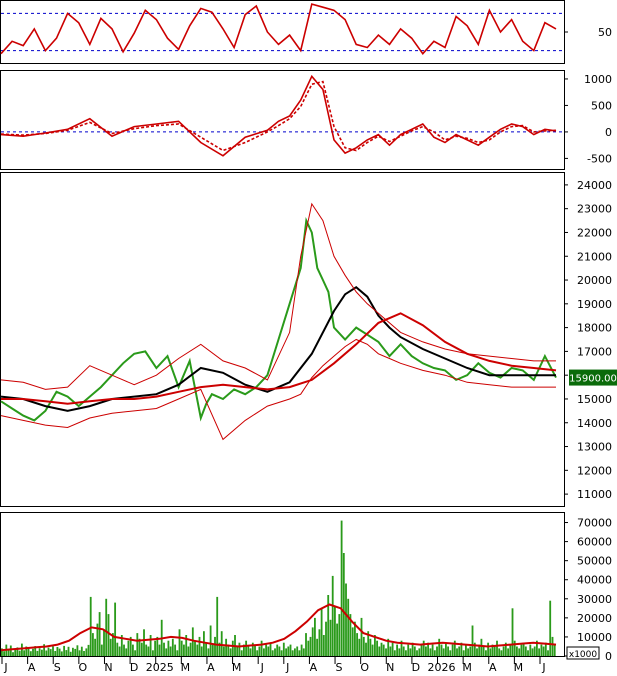 The width and height of the screenshot is (617, 676). Describe the element at coordinates (543, 667) in the screenshot. I see `time-axis-label: J` at that location.